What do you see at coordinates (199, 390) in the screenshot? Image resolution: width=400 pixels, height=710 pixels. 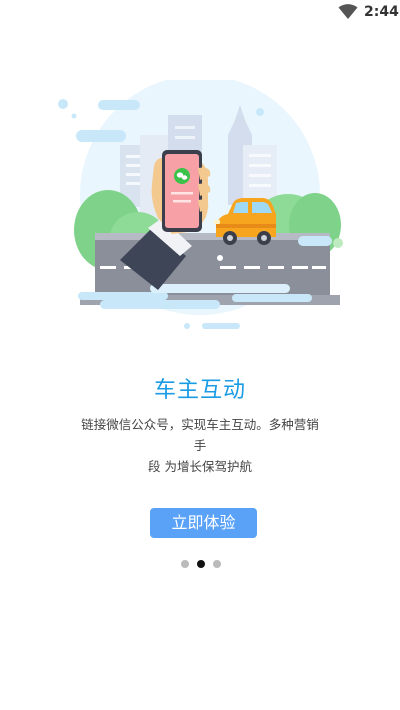 I see `onboarding-title: 车主互动` at bounding box center [199, 390].